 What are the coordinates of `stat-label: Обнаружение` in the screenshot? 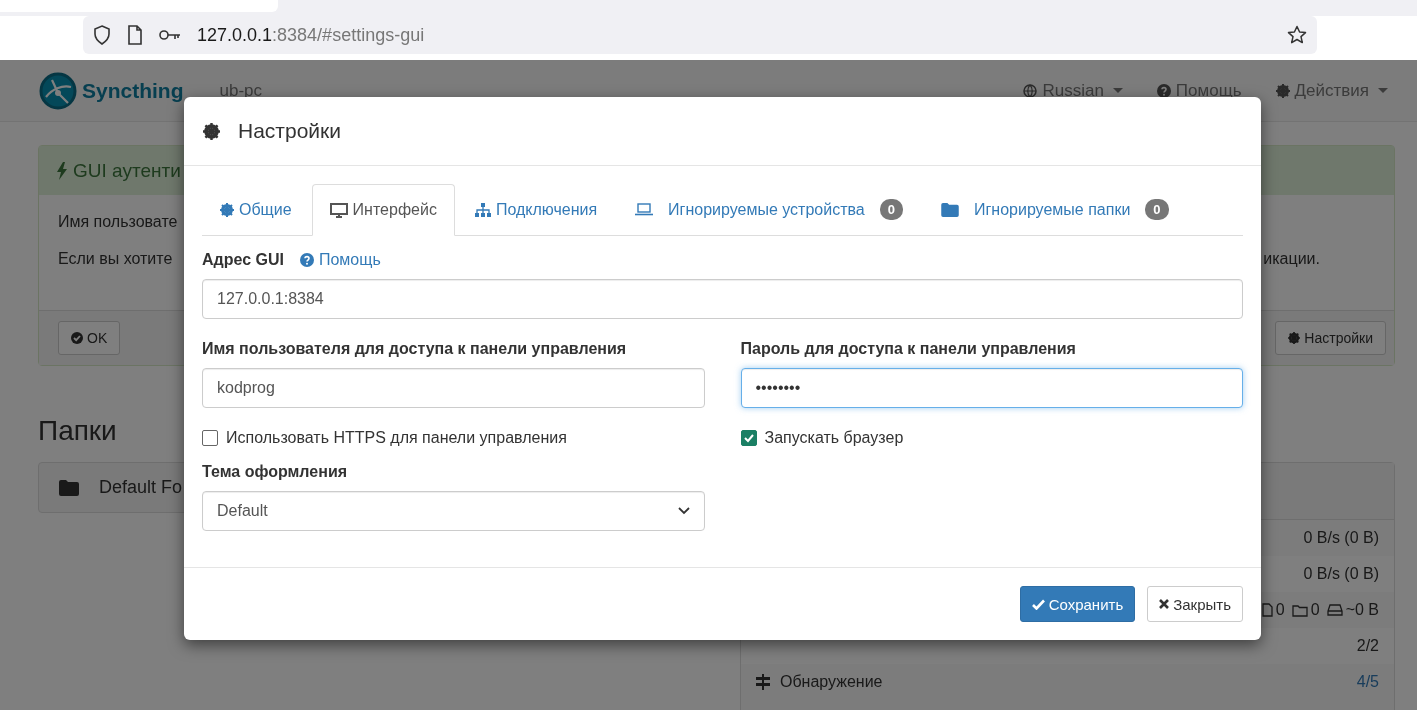 It's located at (831, 682).